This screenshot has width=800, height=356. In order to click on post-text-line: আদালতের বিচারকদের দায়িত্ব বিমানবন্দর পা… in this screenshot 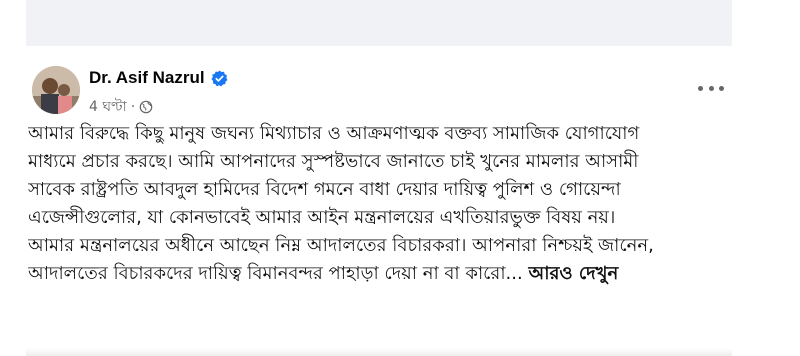, I will do `click(275, 273)`.